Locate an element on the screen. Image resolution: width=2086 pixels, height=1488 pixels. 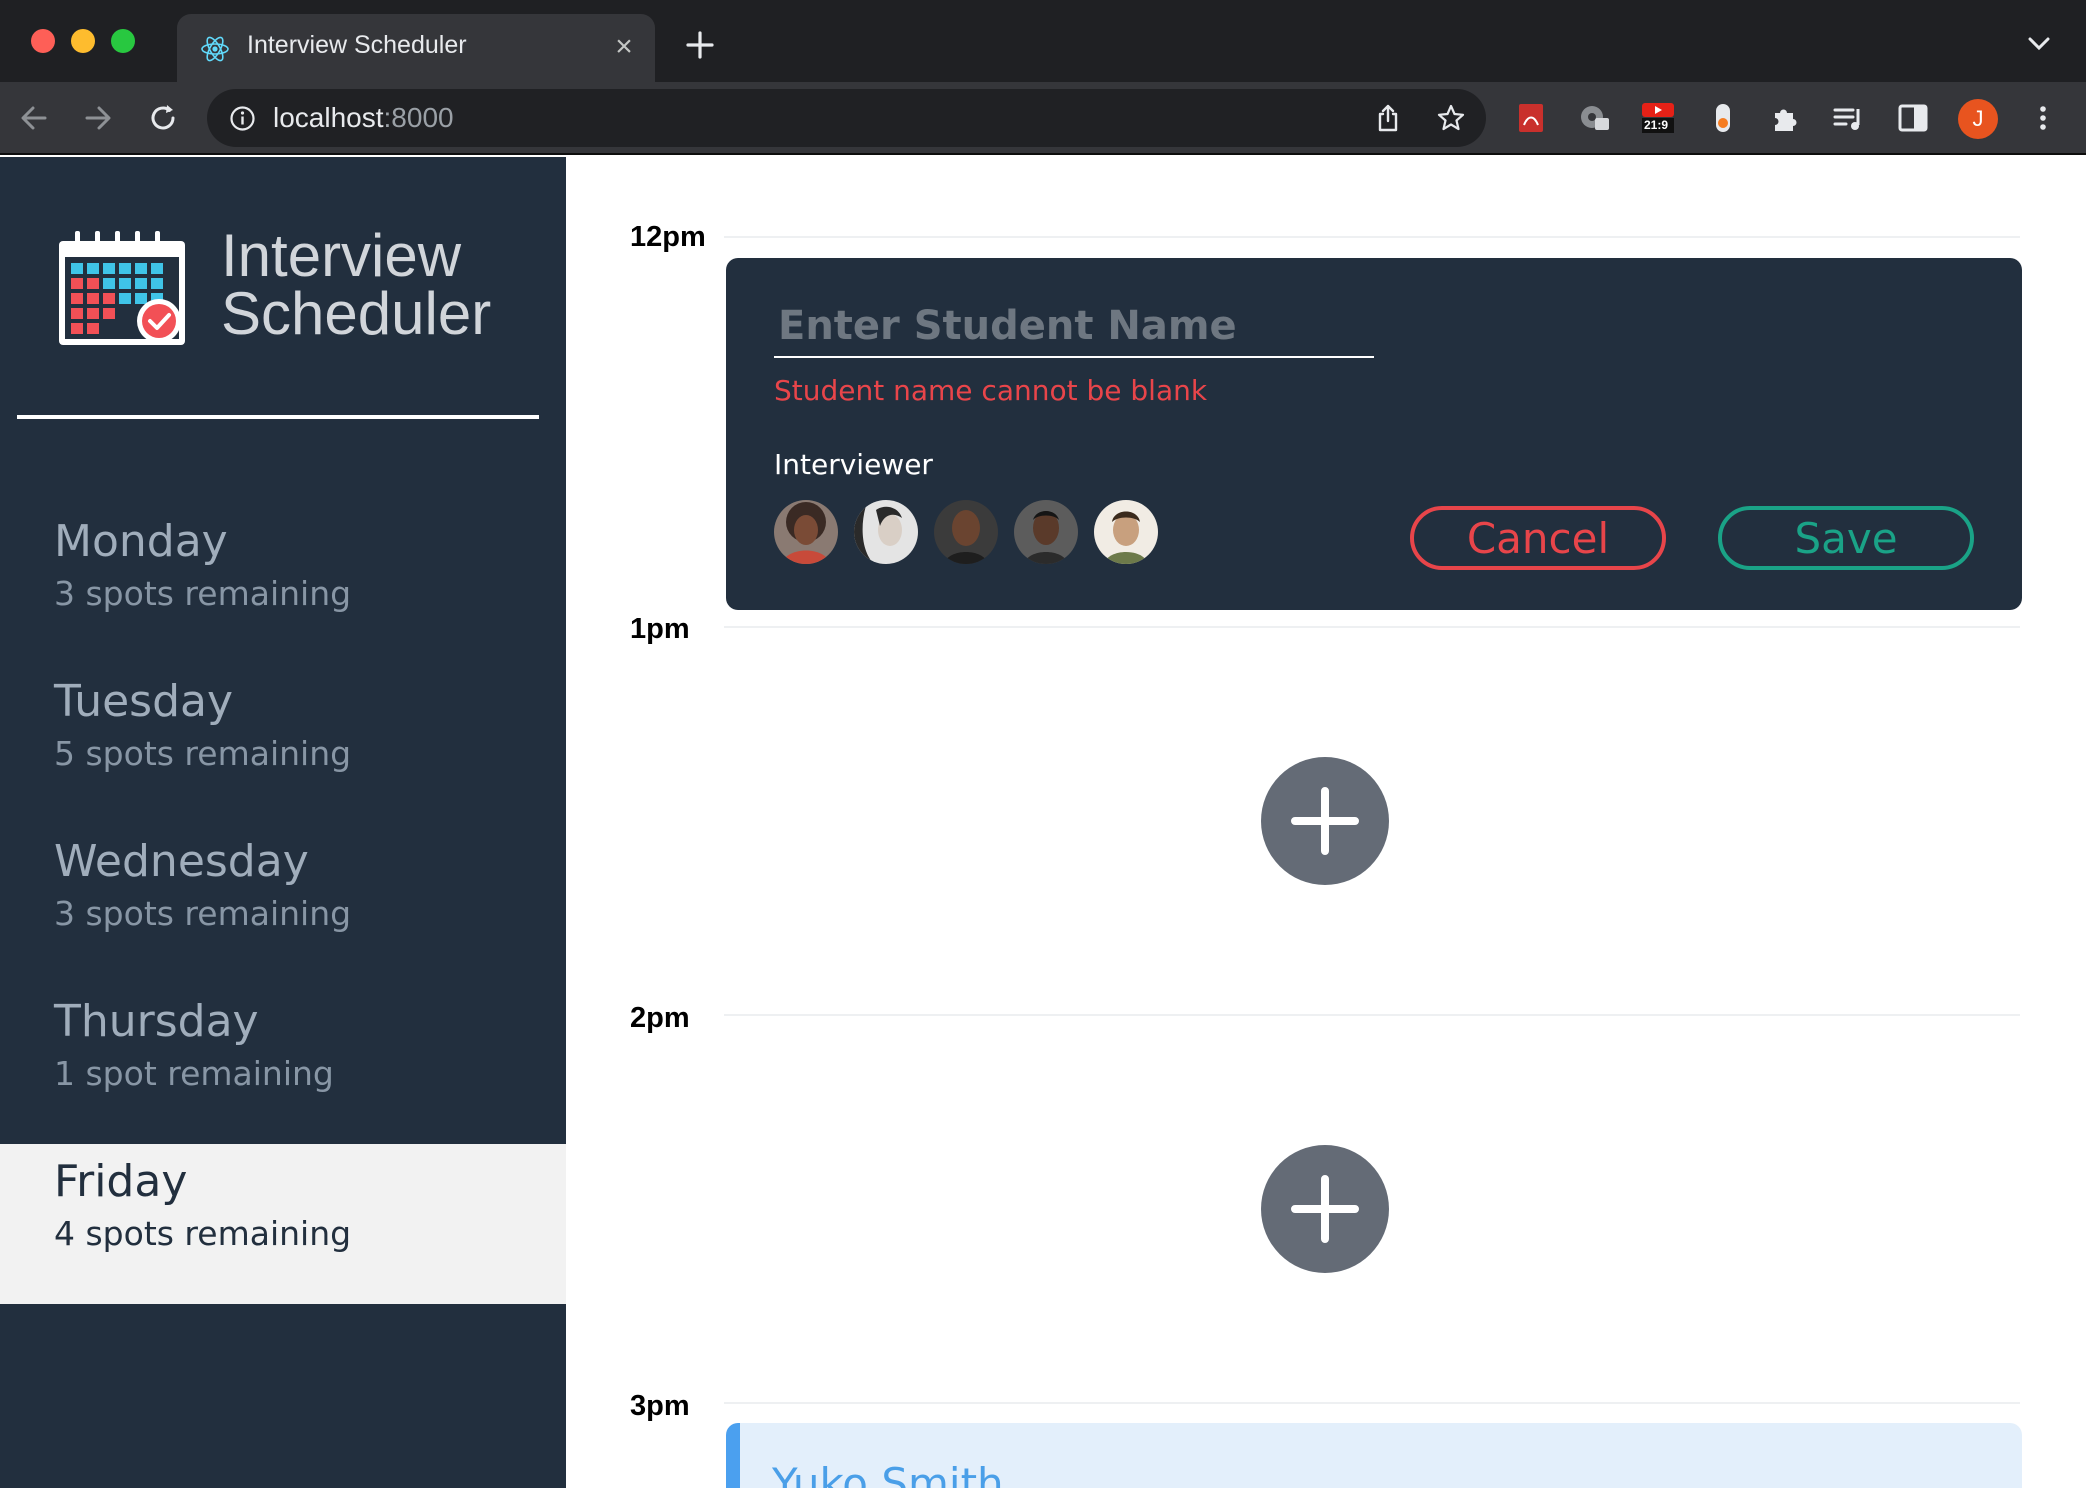
brand-title: Interview Scheduler is located at coordinates (356, 284).